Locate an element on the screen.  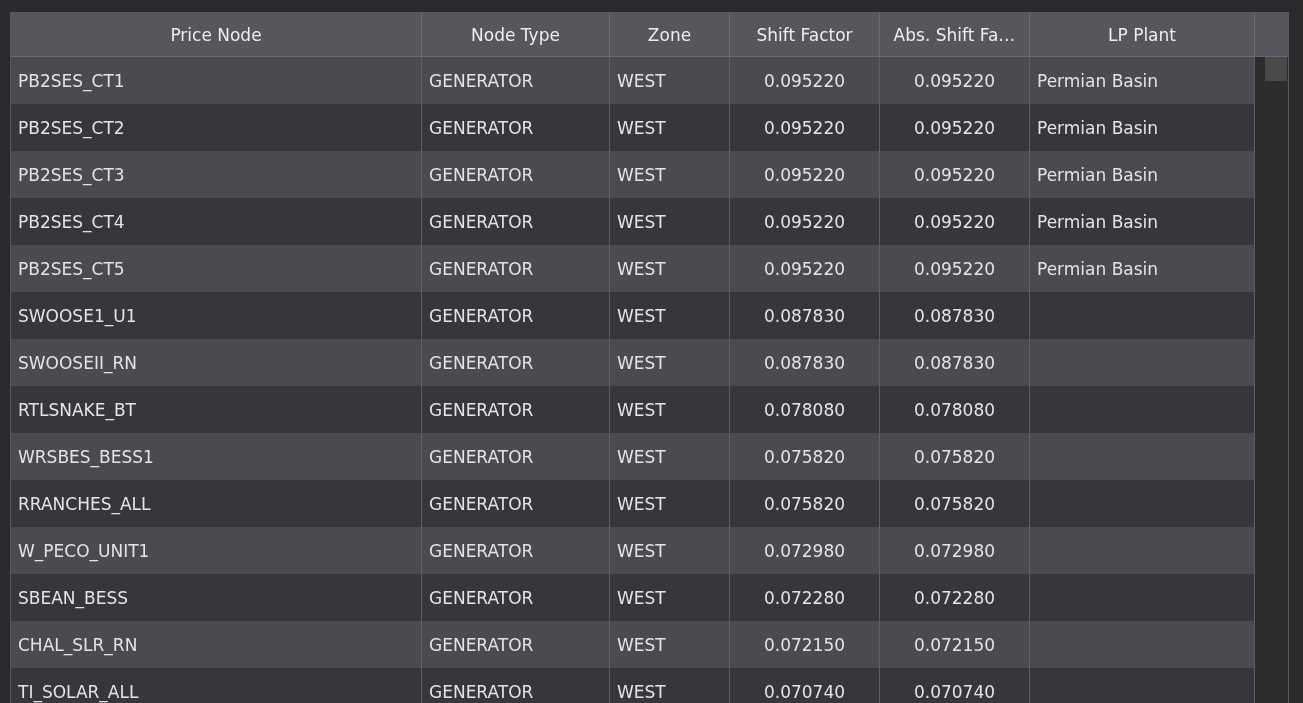
column-header: Node Type is located at coordinates (516, 34).